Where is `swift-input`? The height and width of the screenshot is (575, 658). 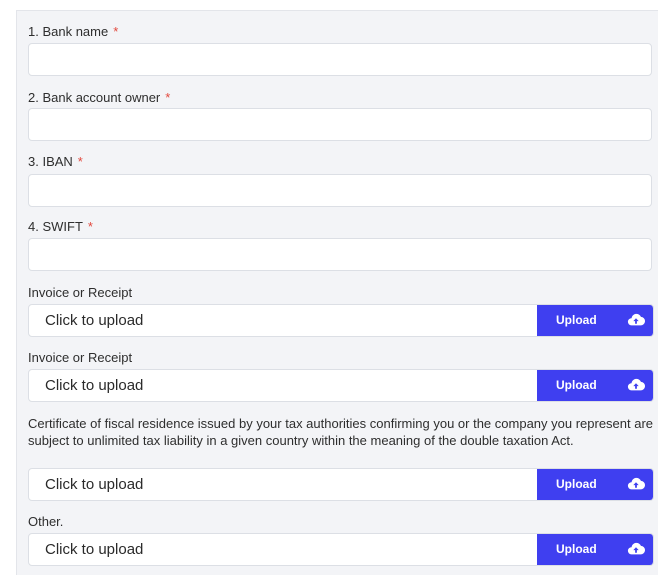
swift-input is located at coordinates (340, 254).